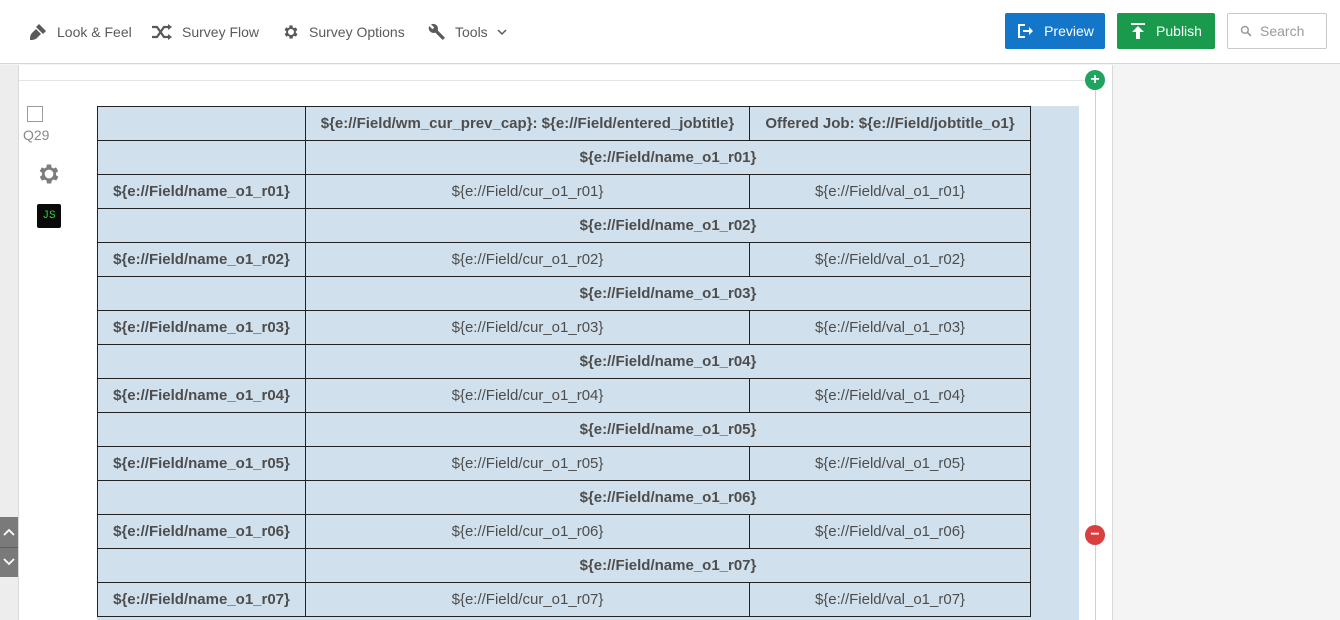 This screenshot has width=1340, height=620. Describe the element at coordinates (49, 176) in the screenshot. I see `question-settings-gear-icon` at that location.